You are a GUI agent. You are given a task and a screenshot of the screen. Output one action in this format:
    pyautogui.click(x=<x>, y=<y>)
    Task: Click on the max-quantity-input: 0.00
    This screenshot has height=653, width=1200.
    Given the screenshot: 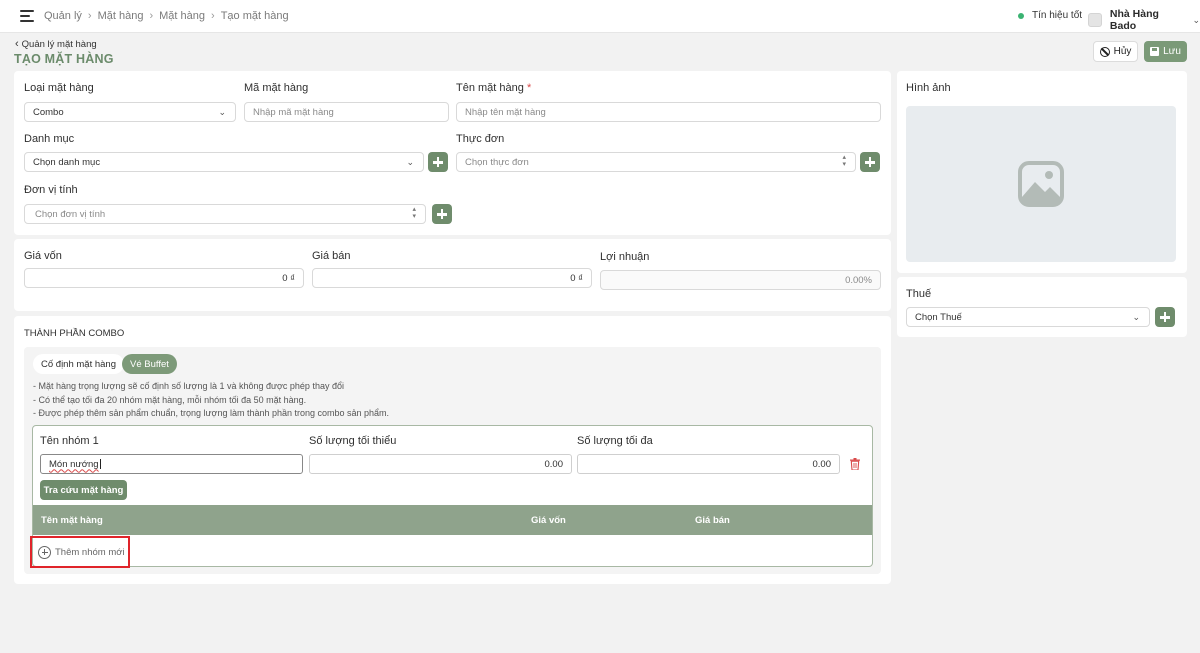 What is the action you would take?
    pyautogui.click(x=708, y=464)
    